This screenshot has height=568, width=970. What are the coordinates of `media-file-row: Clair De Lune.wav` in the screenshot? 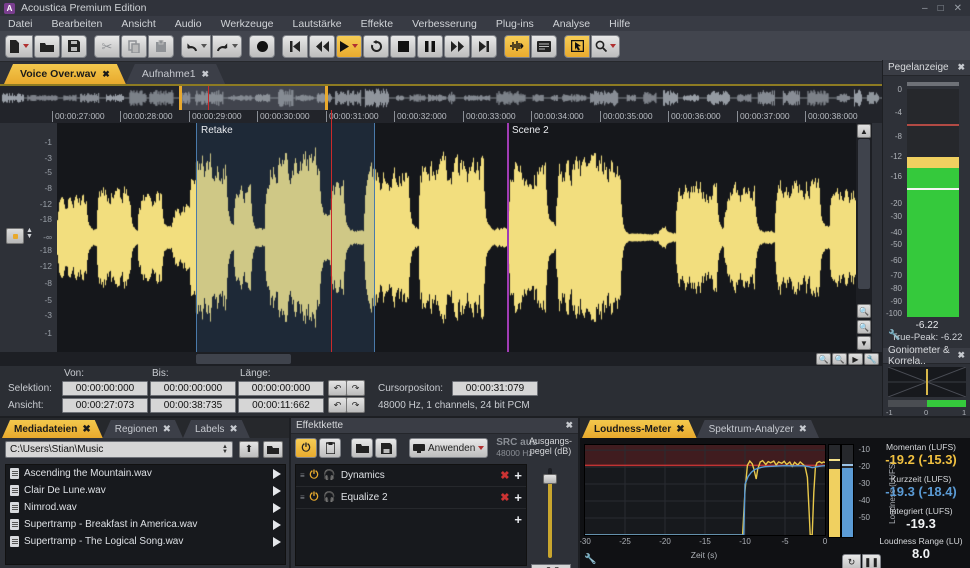 It's located at (145, 490).